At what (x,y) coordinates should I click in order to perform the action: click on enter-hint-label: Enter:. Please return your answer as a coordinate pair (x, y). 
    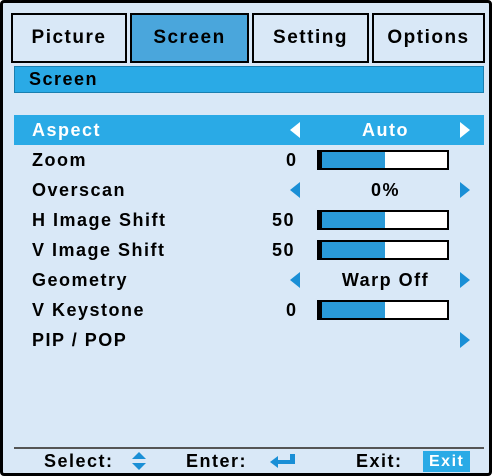
    Looking at the image, I should click on (217, 461).